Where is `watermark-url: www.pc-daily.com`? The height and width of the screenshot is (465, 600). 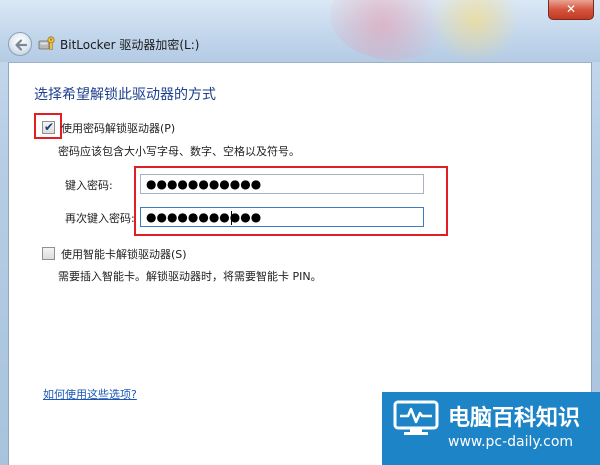
watermark-url: www.pc-daily.com is located at coordinates (511, 442).